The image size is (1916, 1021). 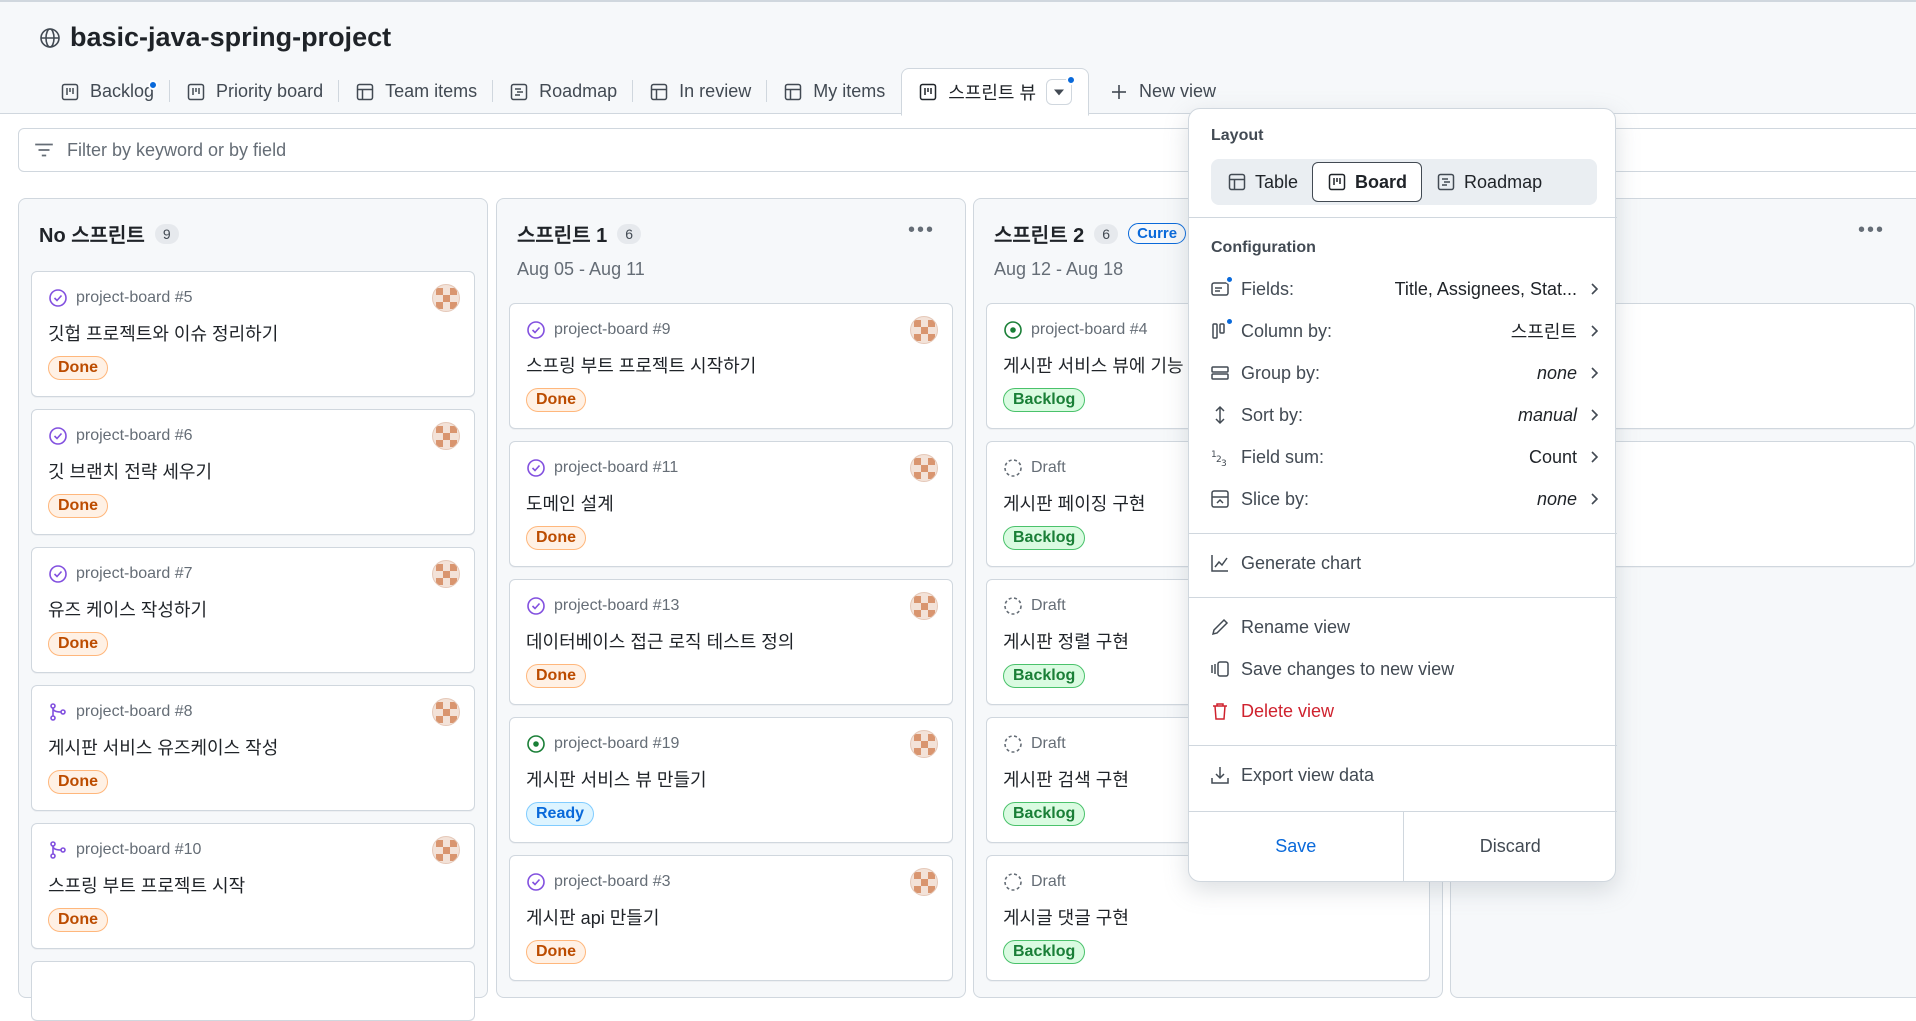 I want to click on tab-label: In review, so click(x=715, y=91).